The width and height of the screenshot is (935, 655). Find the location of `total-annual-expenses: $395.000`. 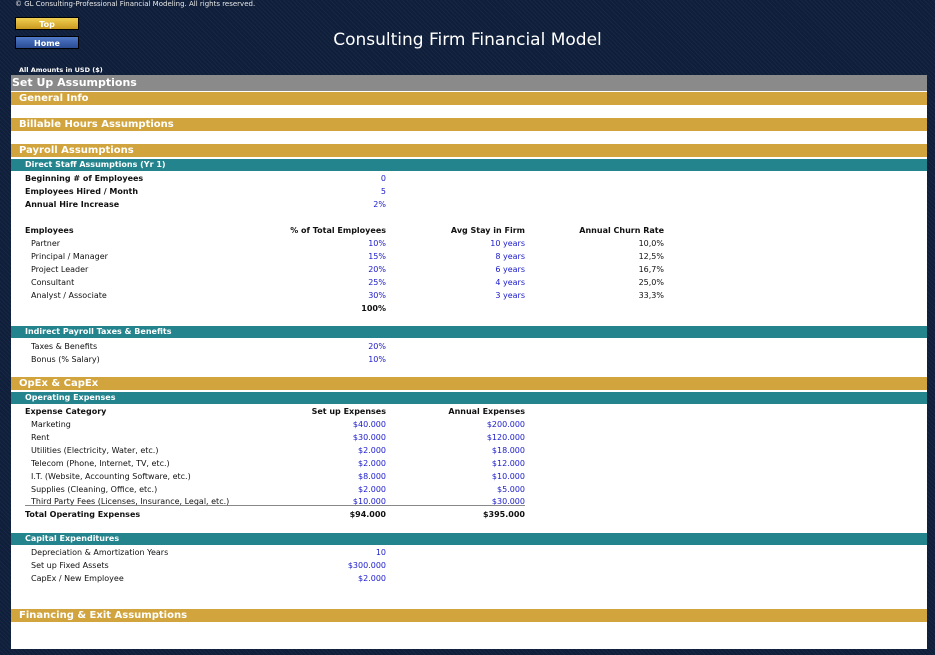

total-annual-expenses: $395.000 is located at coordinates (503, 514).